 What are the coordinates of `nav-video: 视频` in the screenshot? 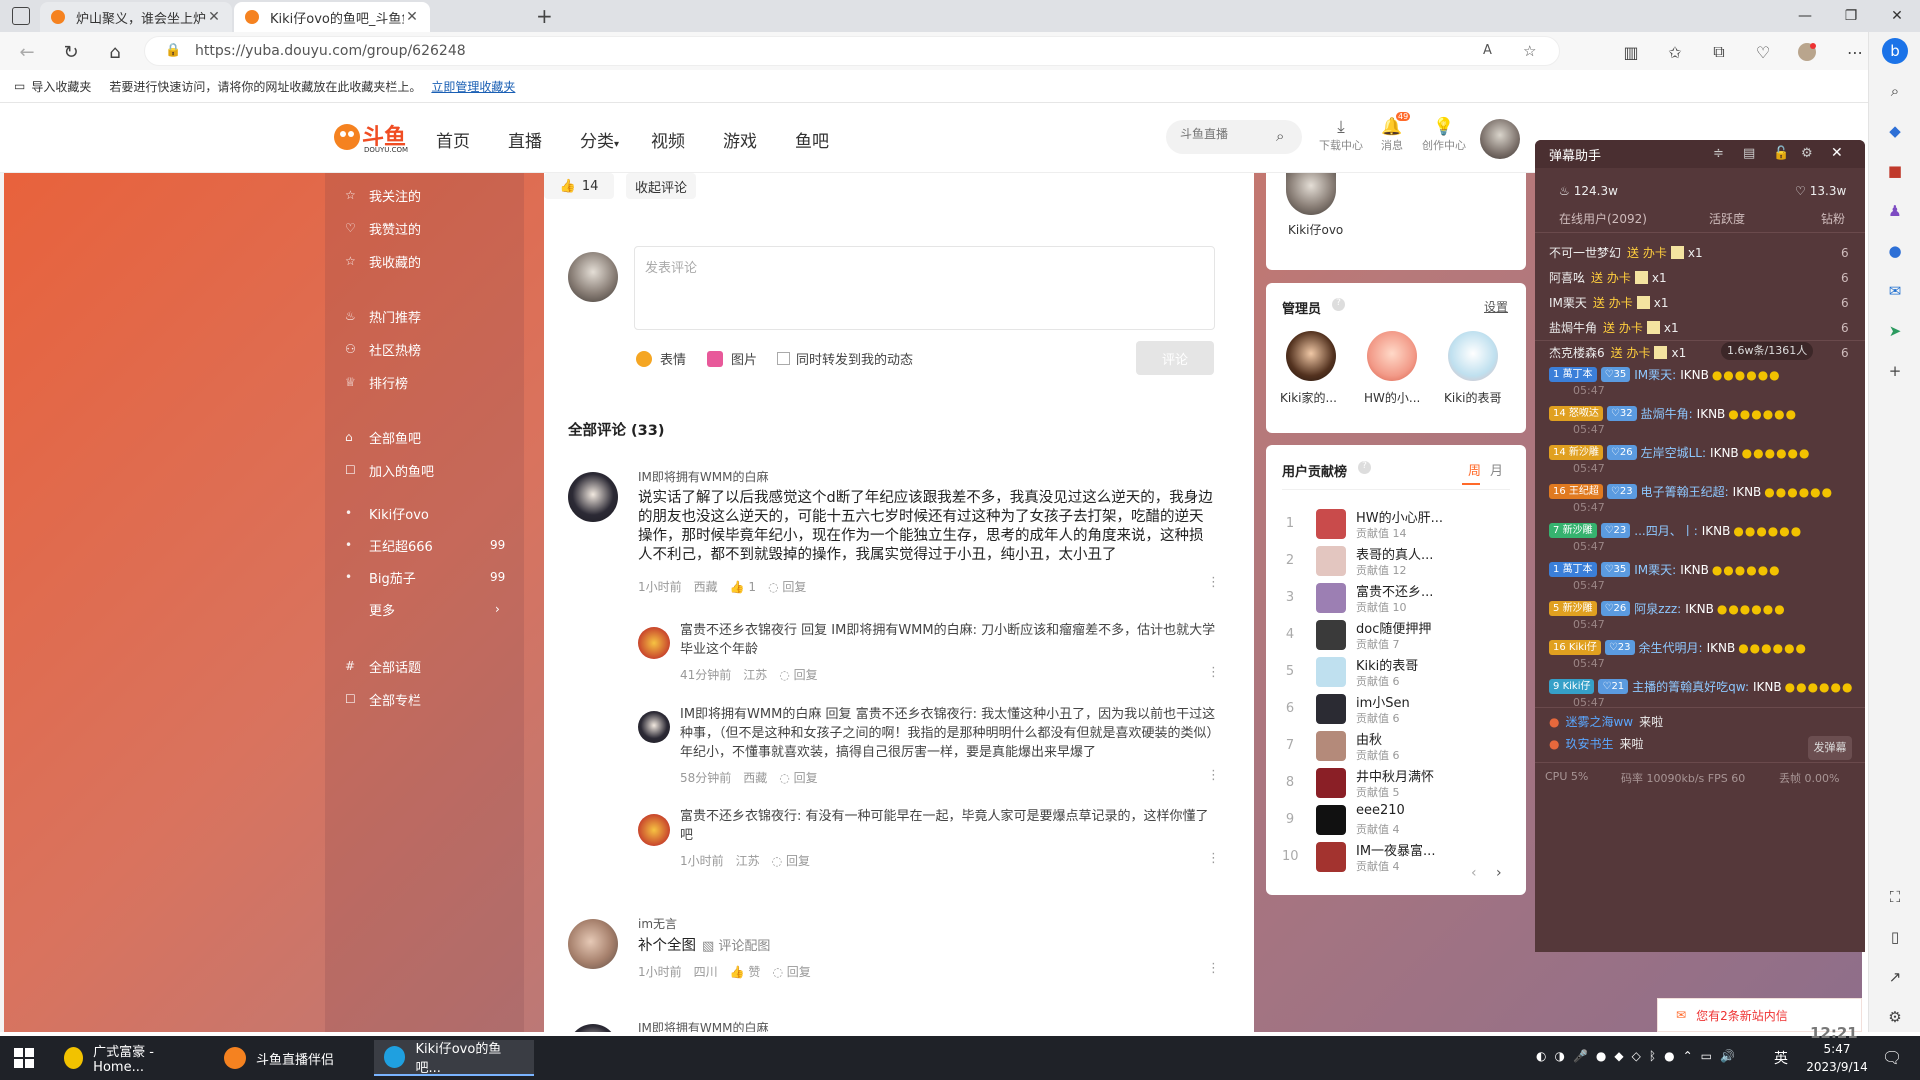 It's located at (668, 139).